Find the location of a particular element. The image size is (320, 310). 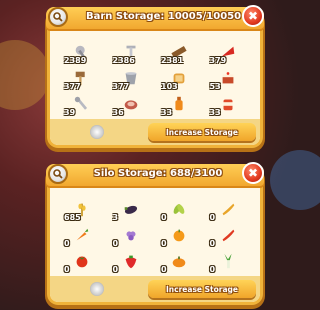

barn-item-soup-jar: 33 is located at coordinates (228, 104).